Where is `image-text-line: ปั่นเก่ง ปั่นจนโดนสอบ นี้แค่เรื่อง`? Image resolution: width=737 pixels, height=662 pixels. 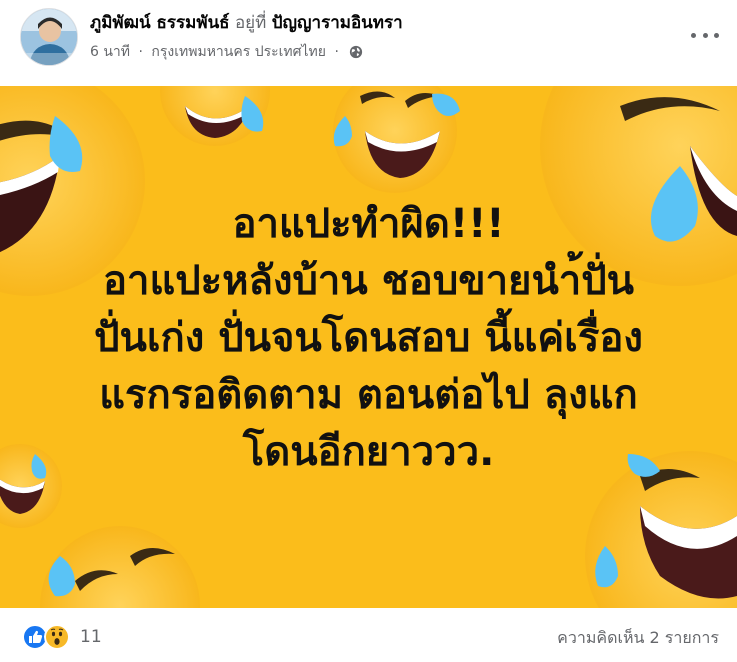
image-text-line: ปั่นเก่ง ปั่นจนโดนสอบ นี้แค่เรื่อง is located at coordinates (368, 338).